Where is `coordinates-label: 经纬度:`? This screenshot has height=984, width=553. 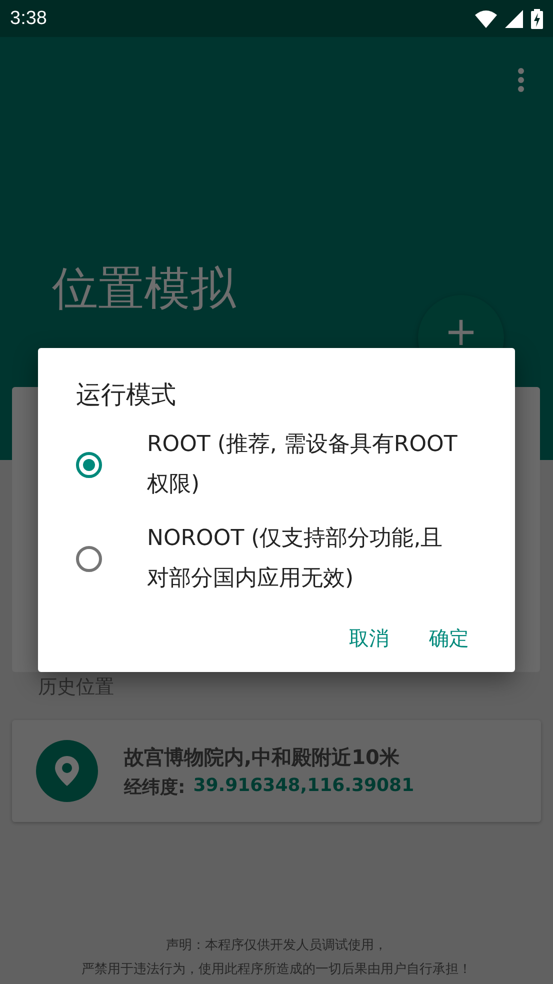 coordinates-label: 经纬度: is located at coordinates (155, 787).